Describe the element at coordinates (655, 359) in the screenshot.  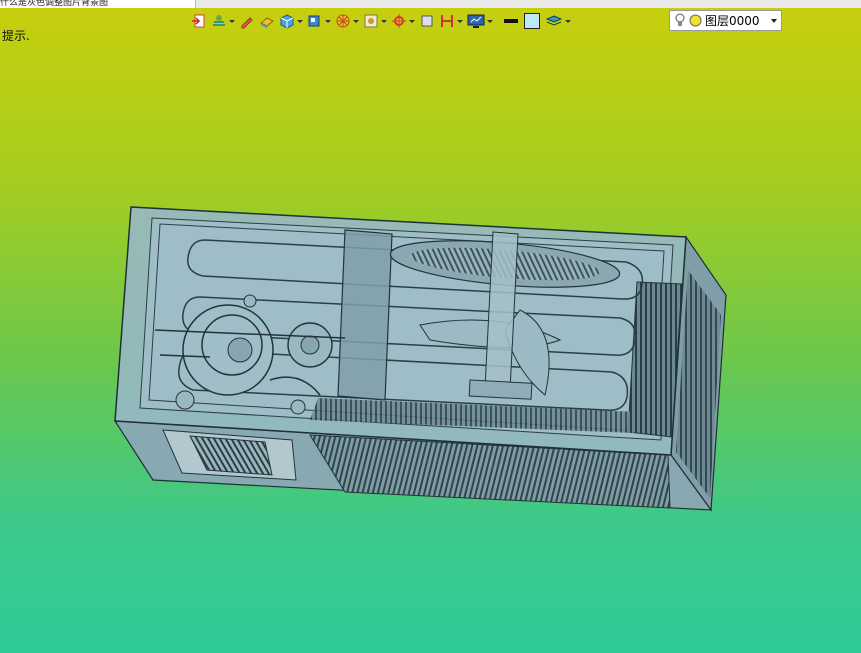
I see `side-fins` at that location.